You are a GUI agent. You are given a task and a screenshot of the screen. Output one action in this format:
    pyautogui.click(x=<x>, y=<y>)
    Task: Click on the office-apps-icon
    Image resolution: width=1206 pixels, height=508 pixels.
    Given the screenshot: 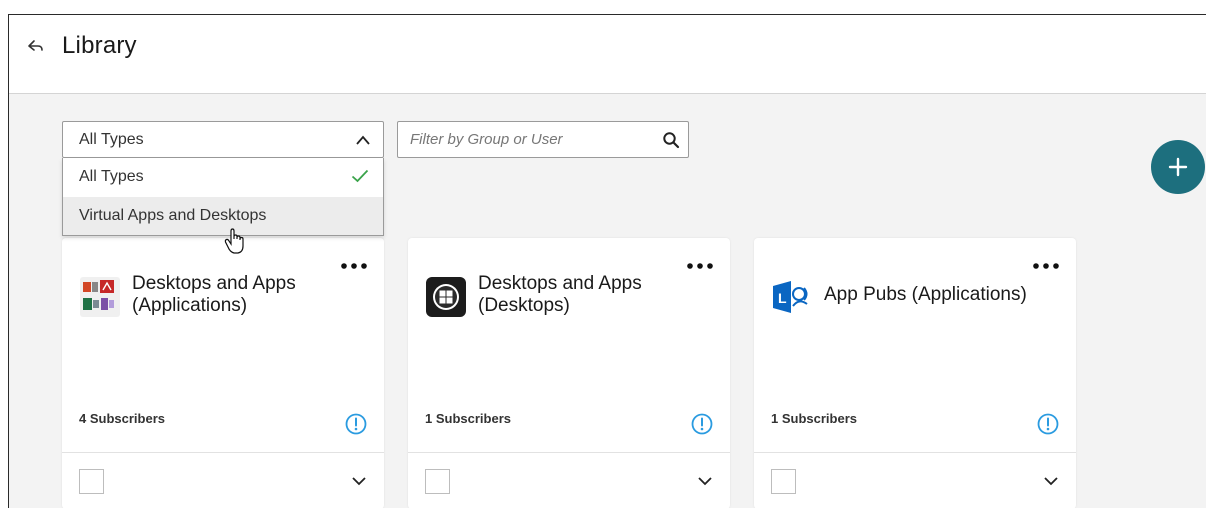 What is the action you would take?
    pyautogui.click(x=100, y=297)
    